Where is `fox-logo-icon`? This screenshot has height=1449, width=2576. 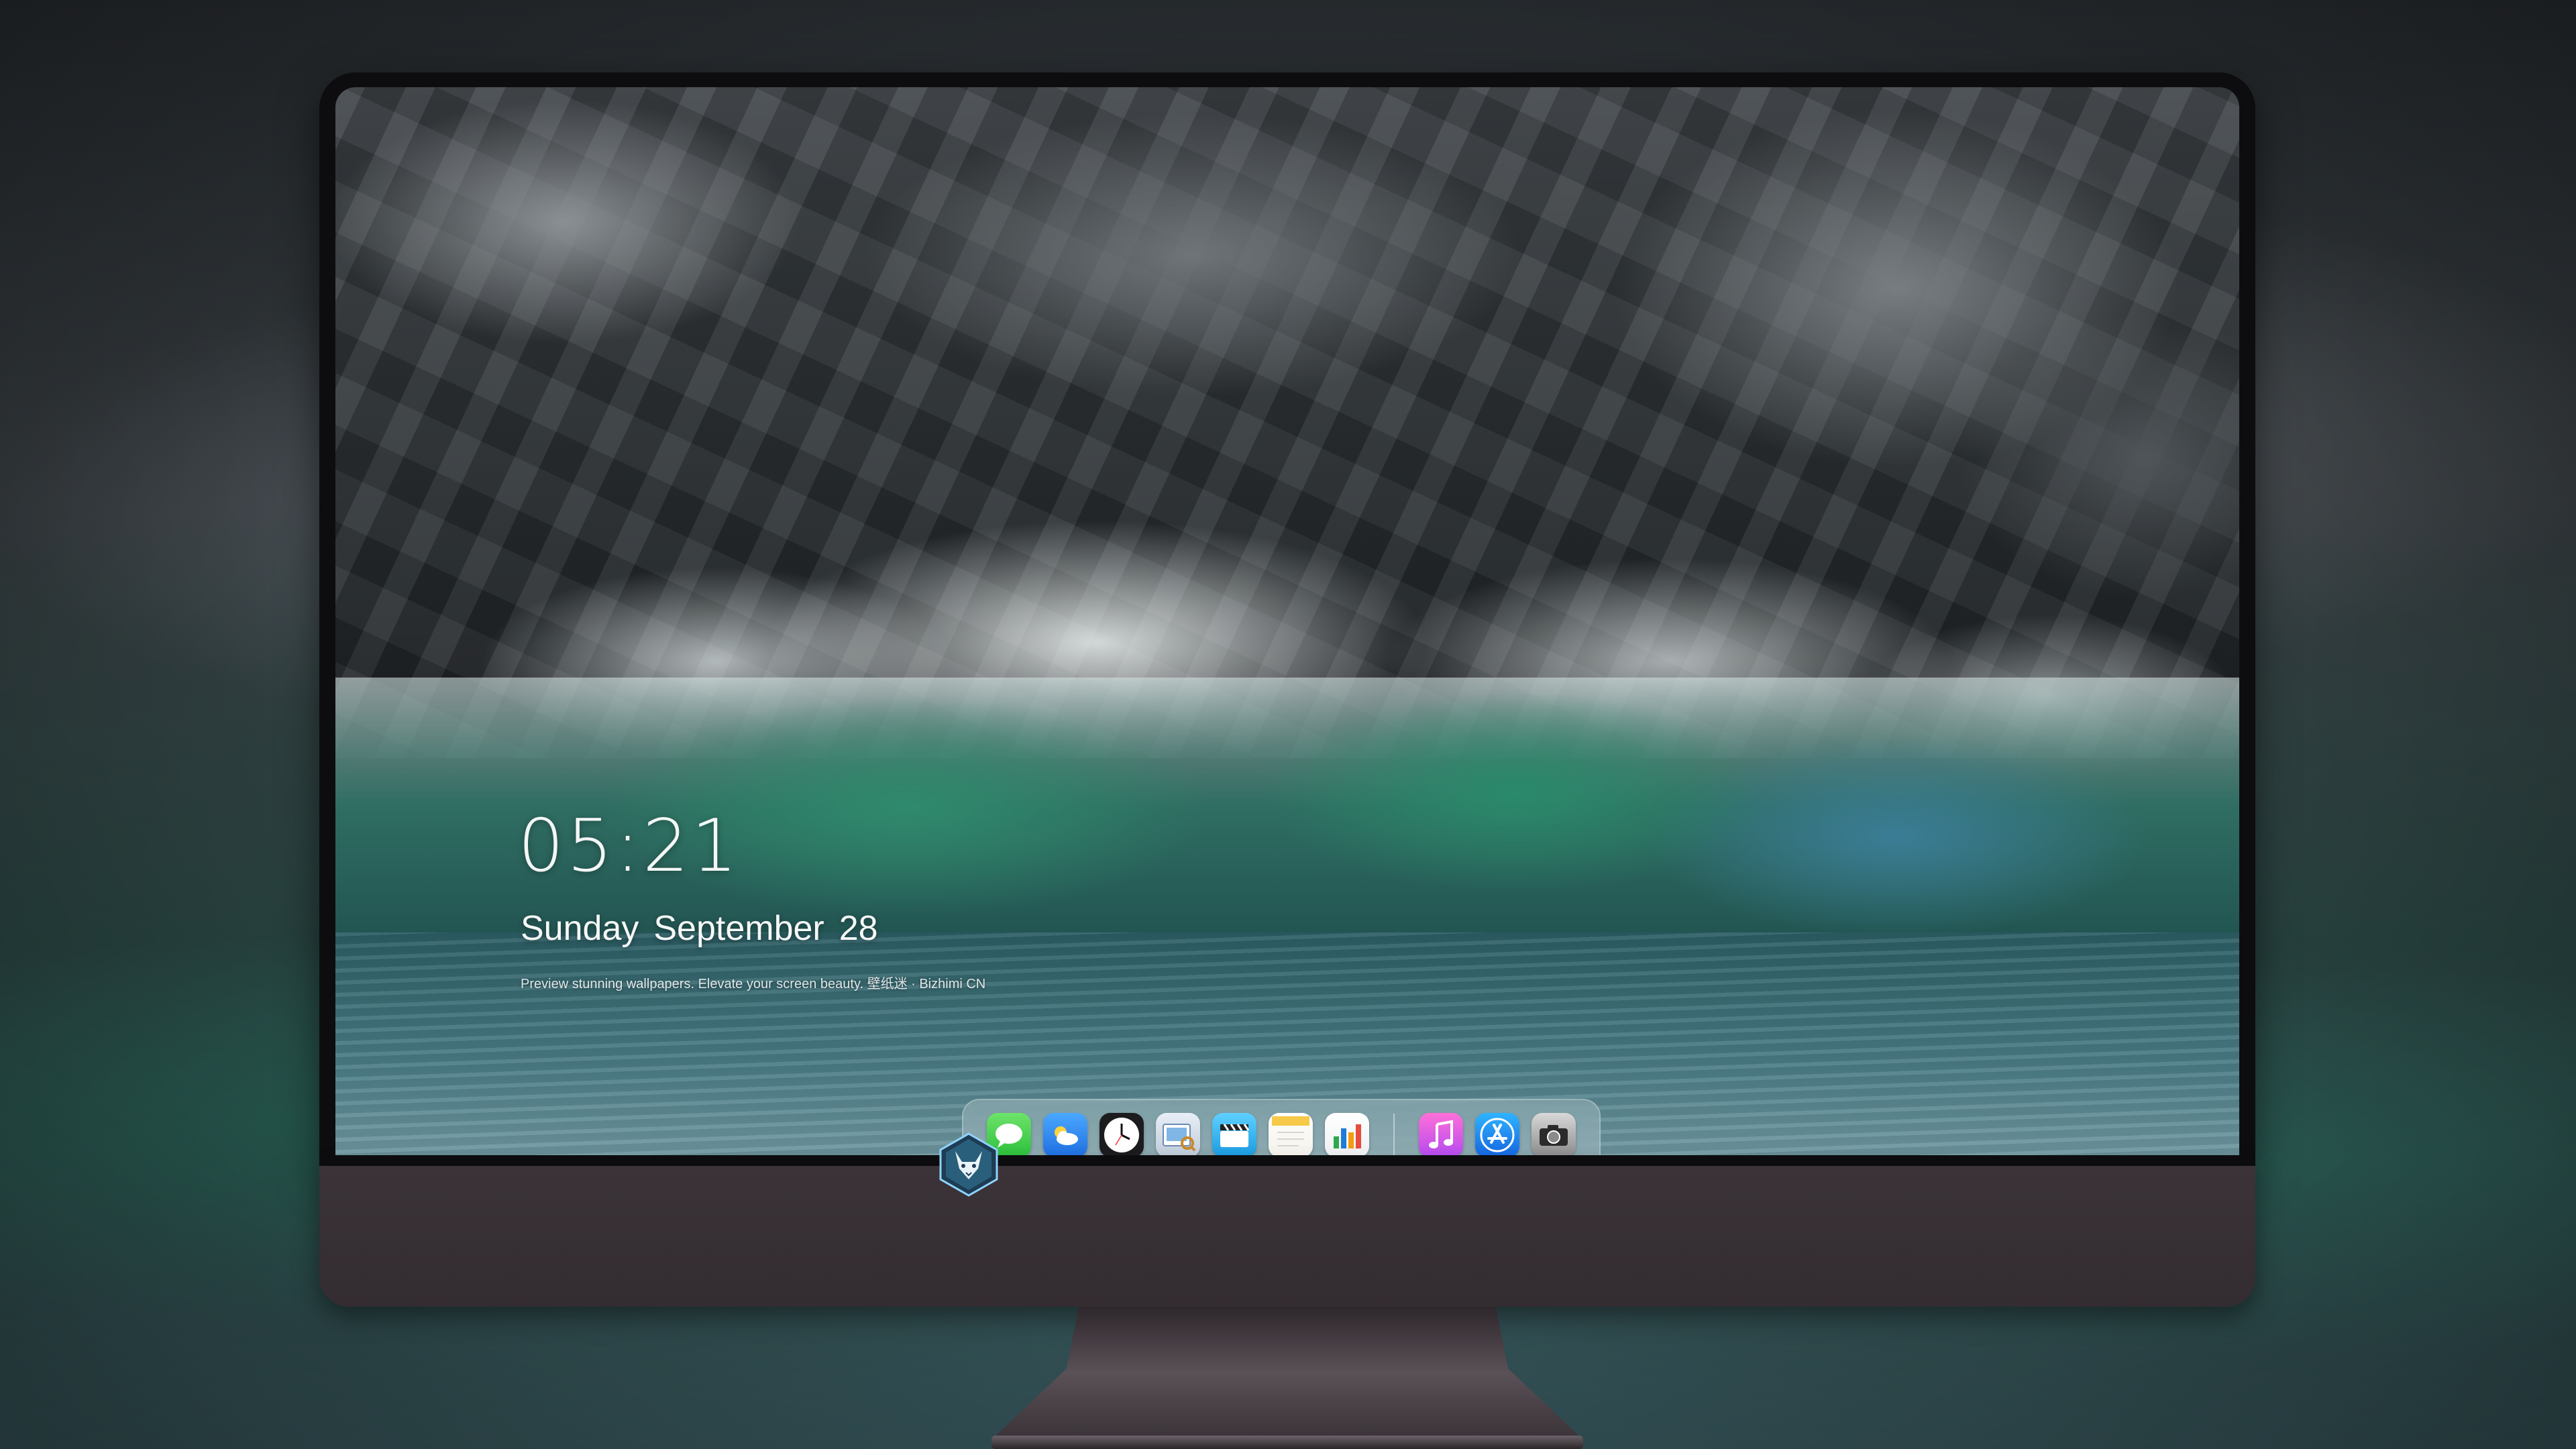 fox-logo-icon is located at coordinates (968, 1164).